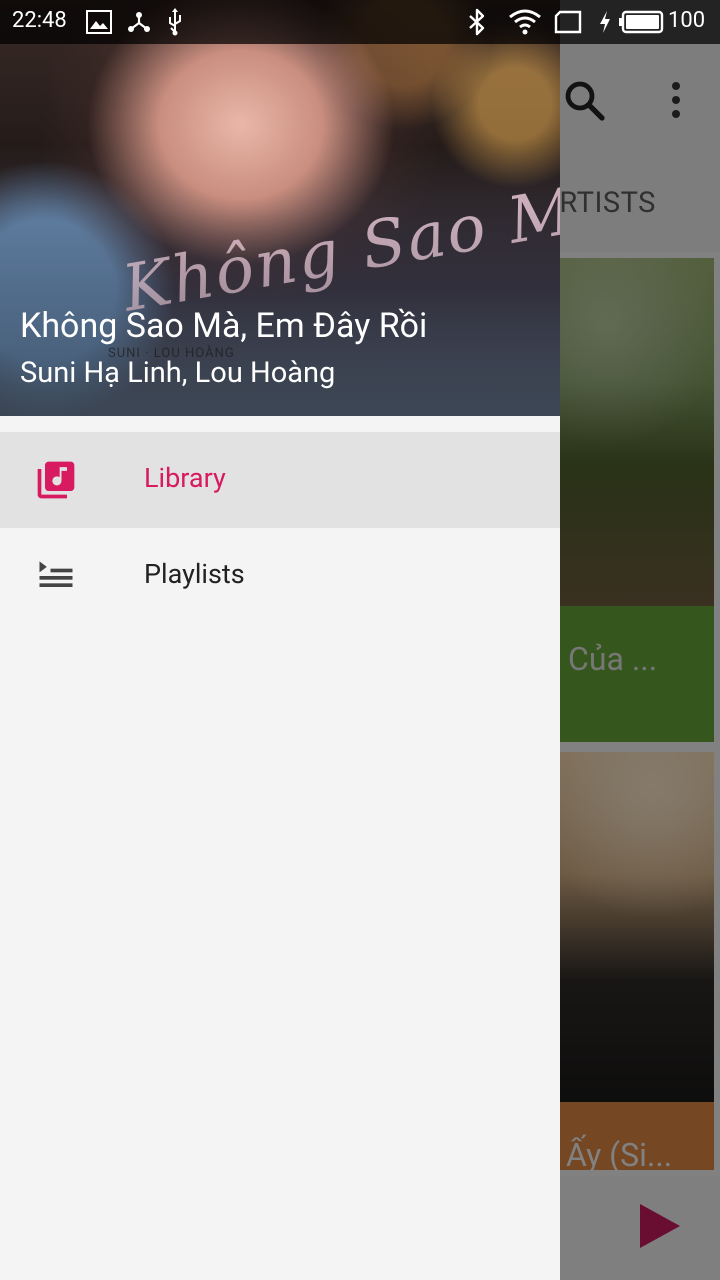 The height and width of the screenshot is (1280, 720). Describe the element at coordinates (194, 574) in the screenshot. I see `drawer-item-label: Playlists` at that location.